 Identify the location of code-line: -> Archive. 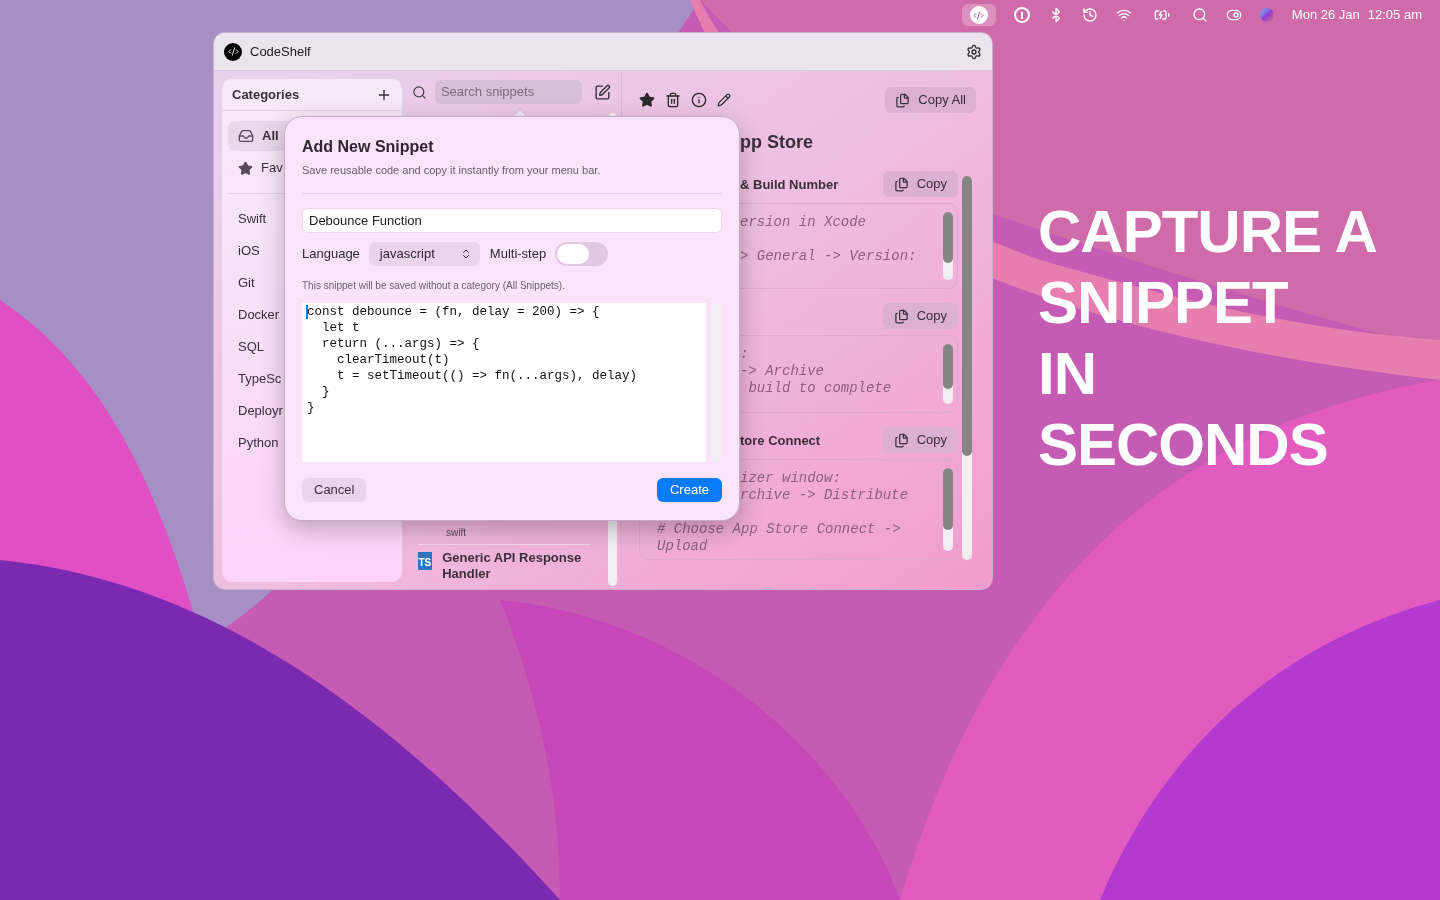
(782, 371).